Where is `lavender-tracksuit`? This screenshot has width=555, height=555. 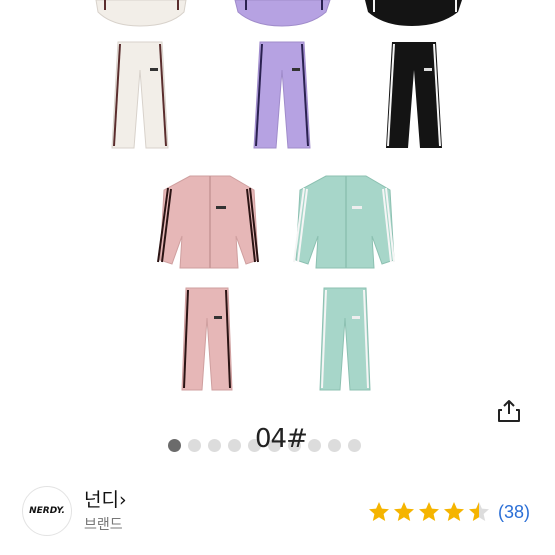
lavender-tracksuit is located at coordinates (282, 74).